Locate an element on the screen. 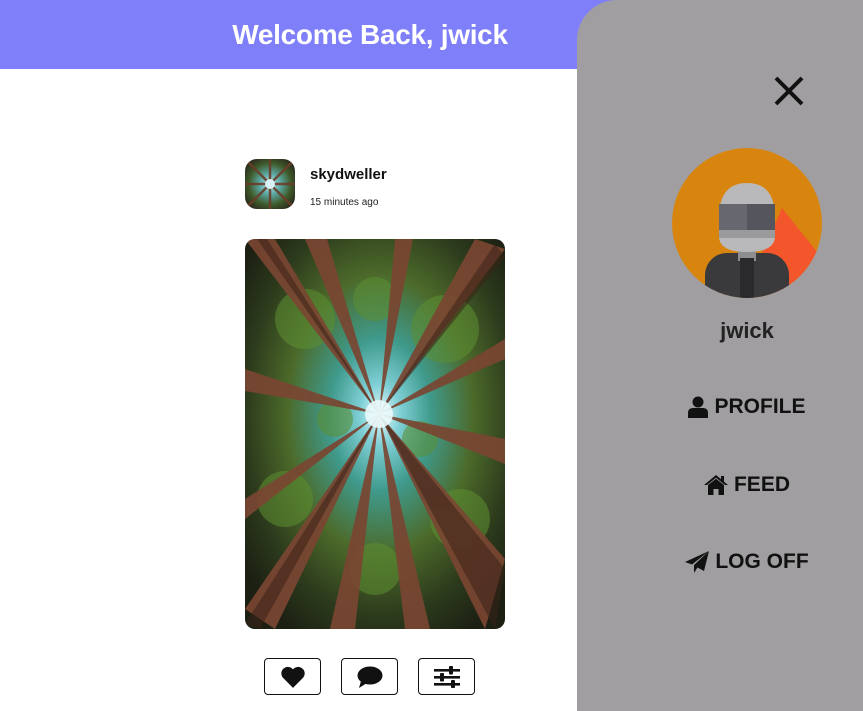  nav-item-label: PROFILE is located at coordinates (760, 406).